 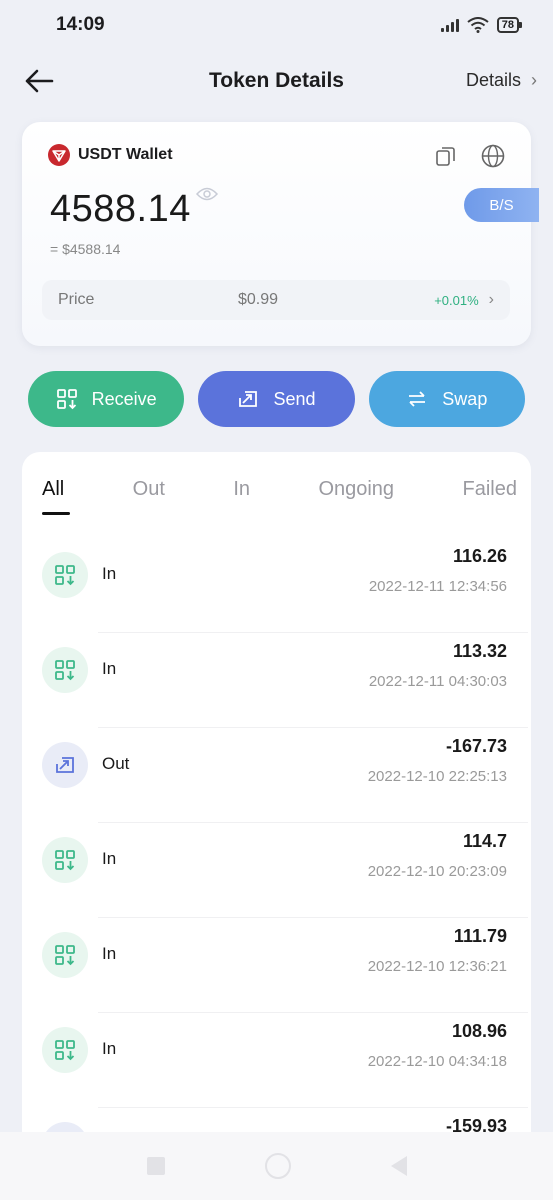 What do you see at coordinates (509, 25) in the screenshot?
I see `battery-icon: 78` at bounding box center [509, 25].